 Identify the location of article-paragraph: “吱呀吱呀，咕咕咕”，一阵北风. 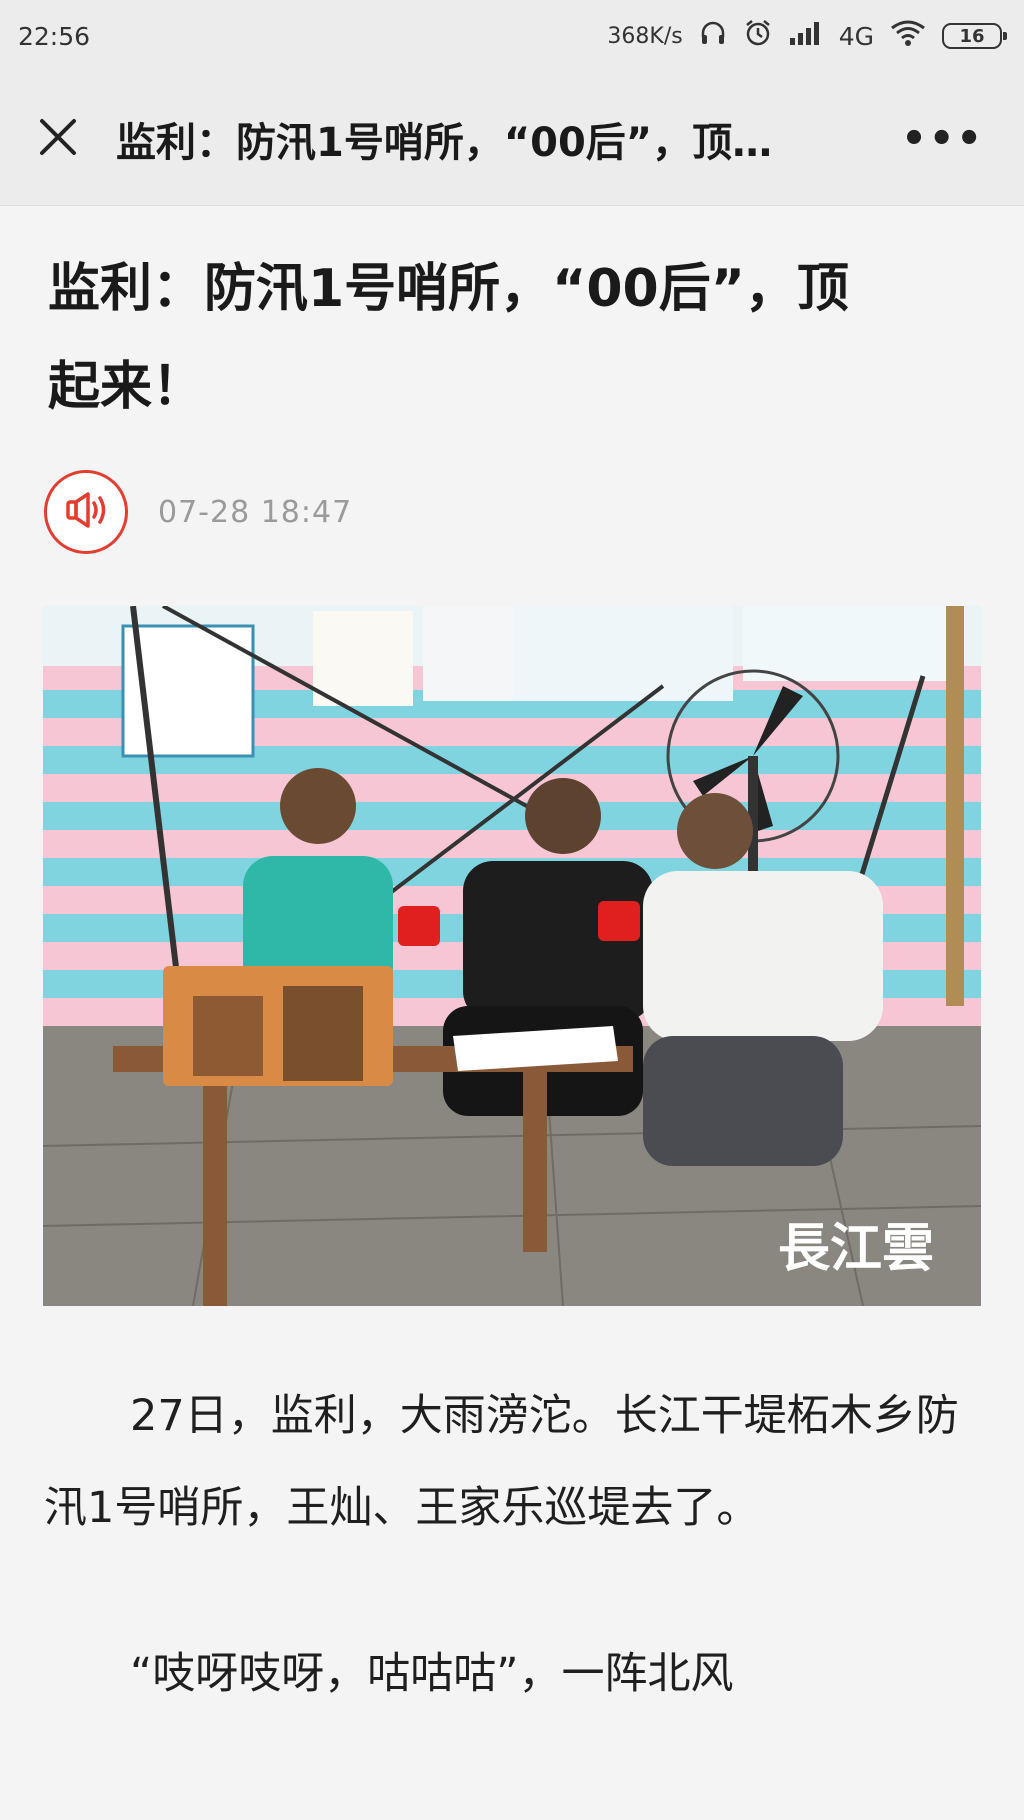
(432, 1674).